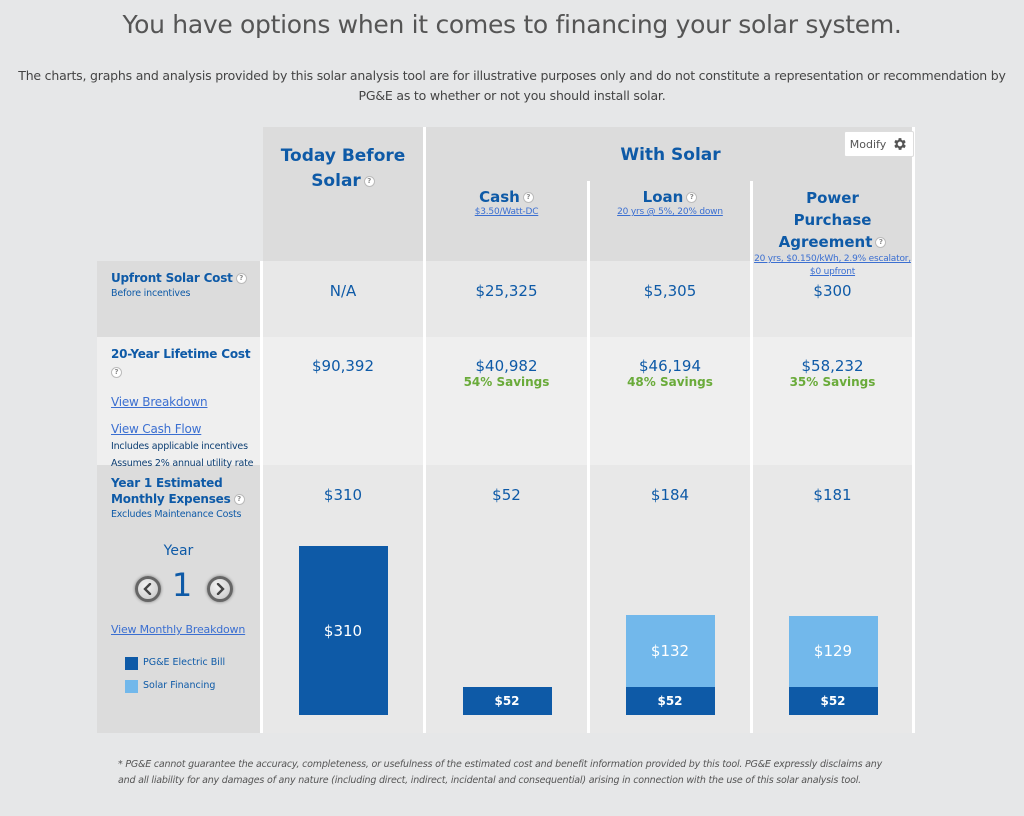 This screenshot has height=816, width=1024. I want to click on chevron-right-icon, so click(220, 589).